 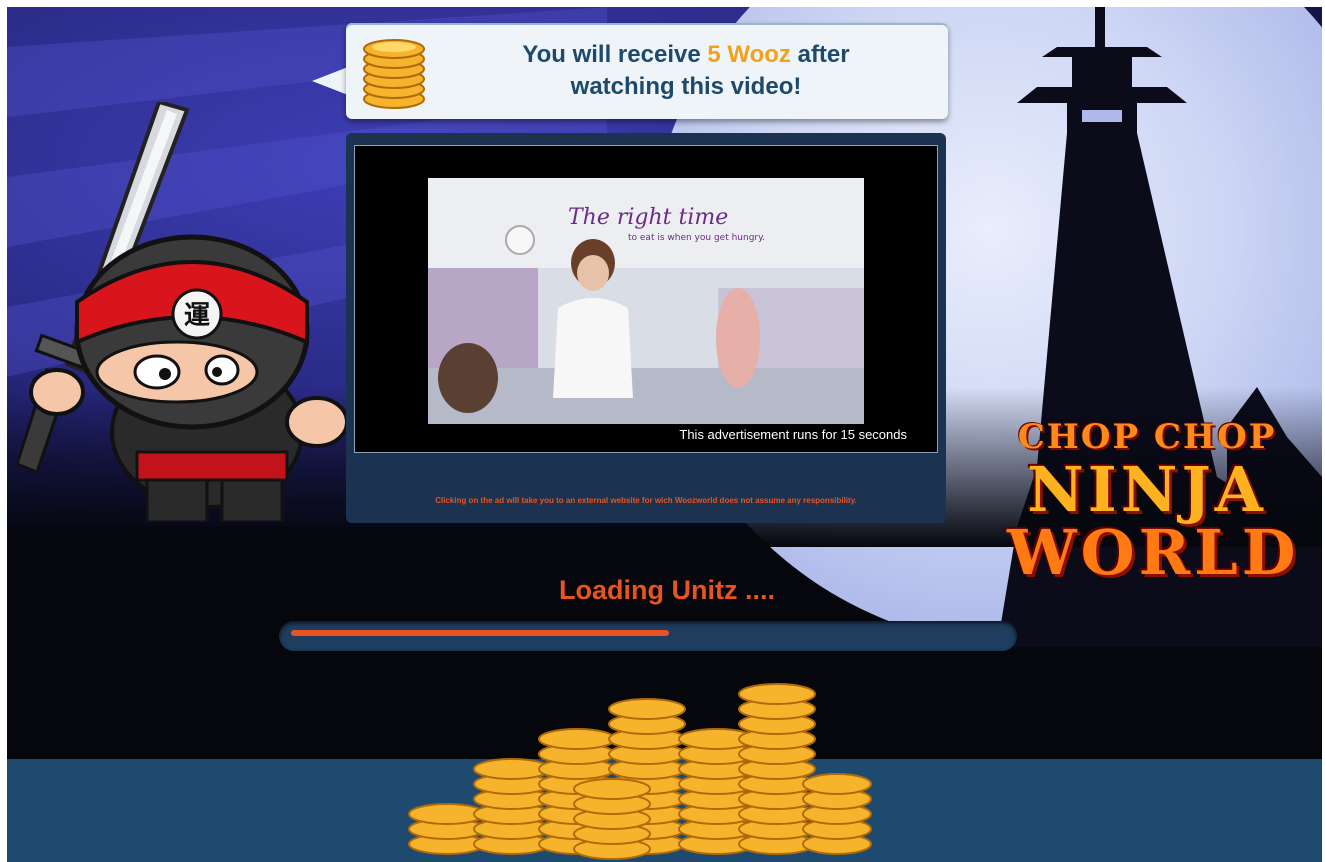 What do you see at coordinates (480, 633) in the screenshot?
I see `loading-progress-fill` at bounding box center [480, 633].